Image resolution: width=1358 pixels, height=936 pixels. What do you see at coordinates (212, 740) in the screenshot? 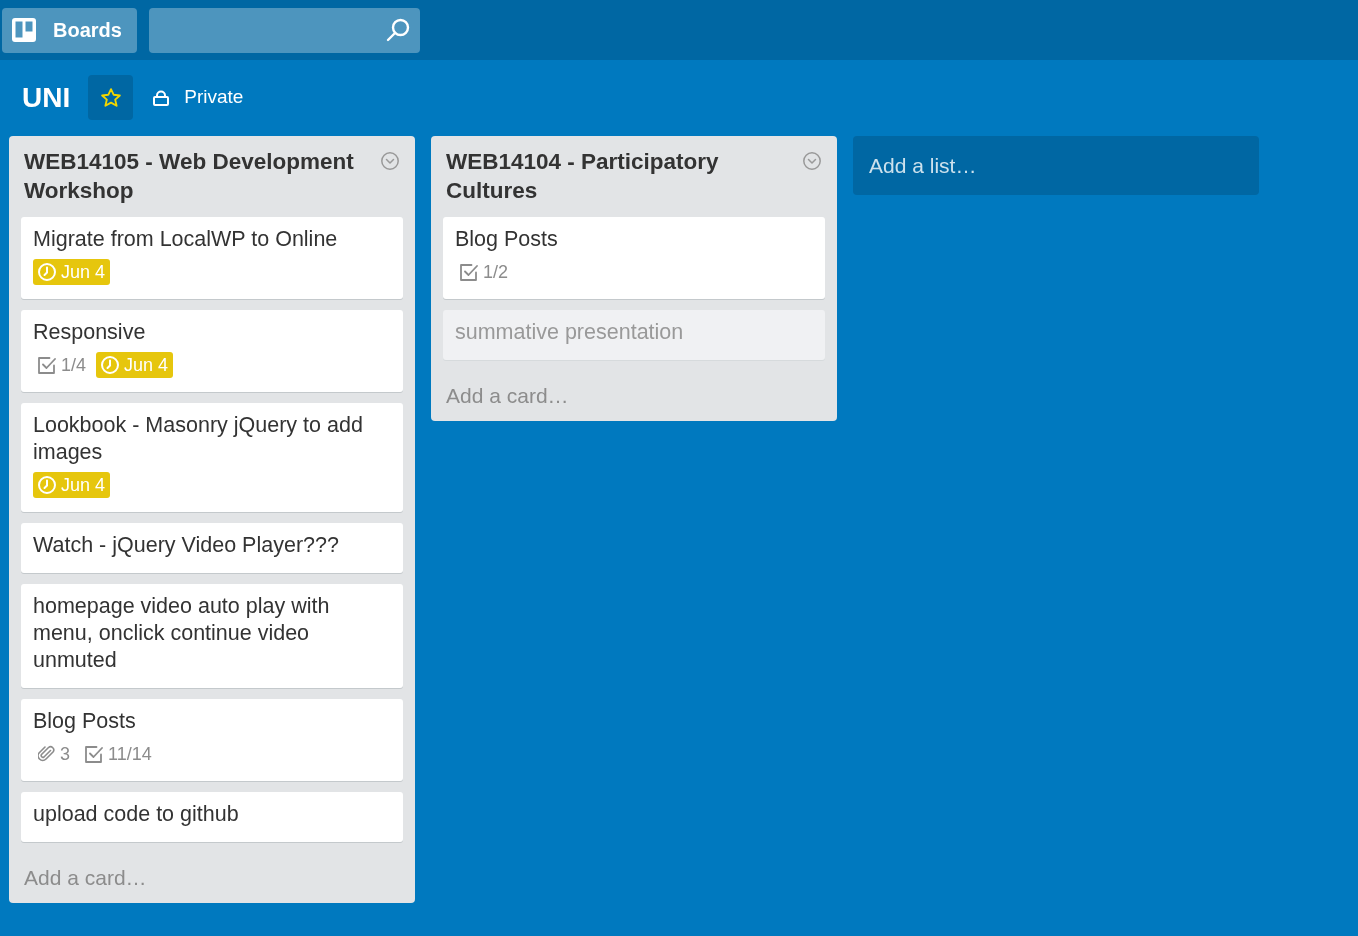
I see `card: Blog Posts 3 11/14` at bounding box center [212, 740].